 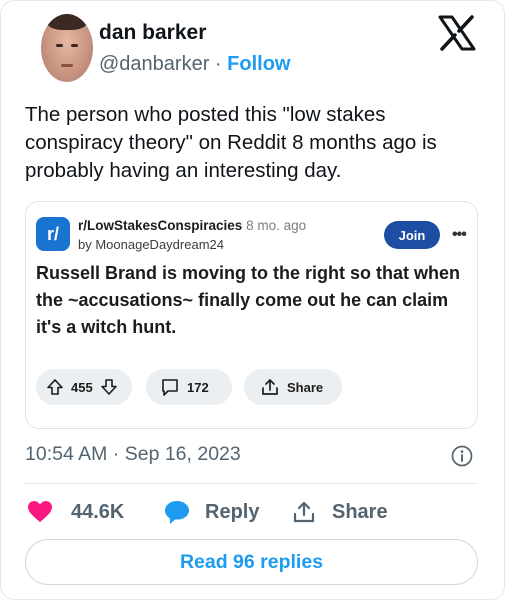 What do you see at coordinates (67, 22) in the screenshot?
I see `avatar-hair` at bounding box center [67, 22].